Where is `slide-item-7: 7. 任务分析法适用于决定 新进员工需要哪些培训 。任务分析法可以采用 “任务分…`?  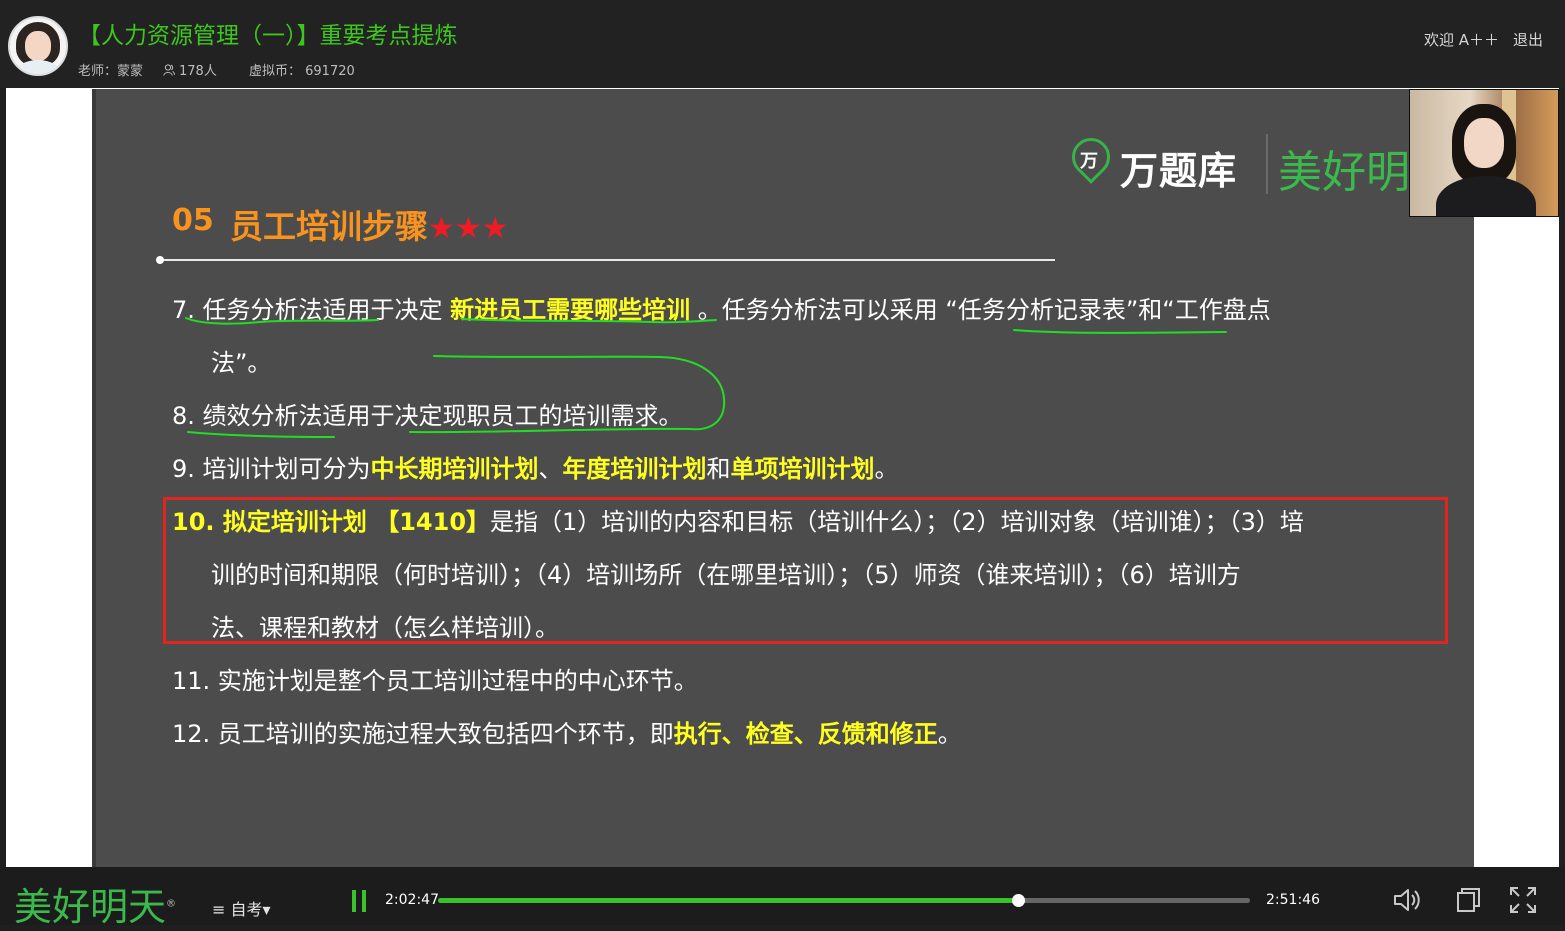 slide-item-7: 7. 任务分析法适用于决定 新进员工需要哪些培训 。任务分析法可以采用 “任务分… is located at coordinates (721, 310).